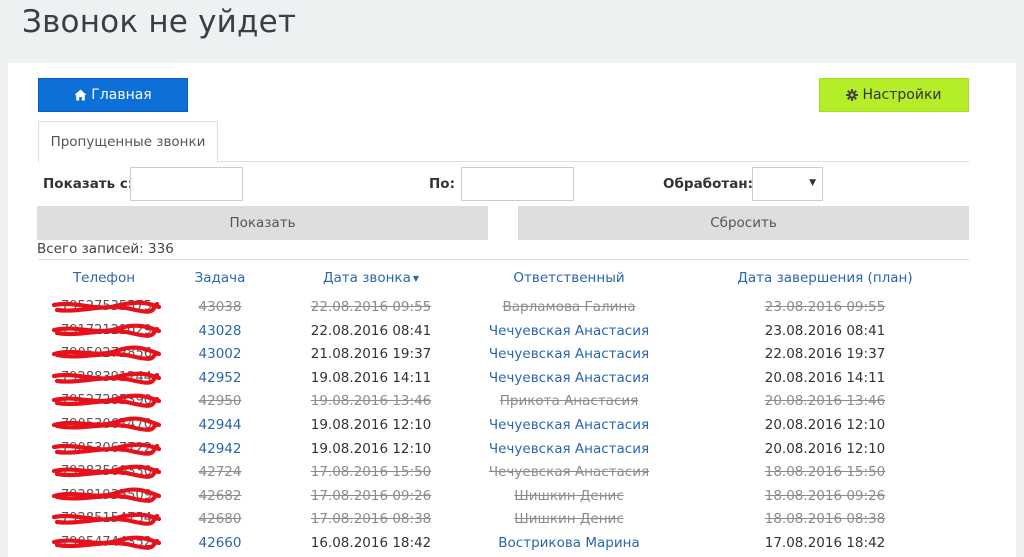  What do you see at coordinates (825, 448) in the screenshot?
I see `due-date-cell: 20.08.2016 12:10` at bounding box center [825, 448].